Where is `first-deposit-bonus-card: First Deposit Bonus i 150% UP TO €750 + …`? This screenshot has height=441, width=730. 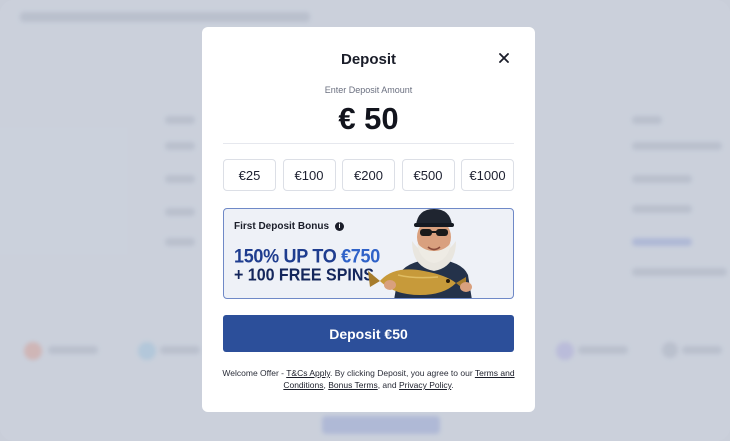
first-deposit-bonus-card: First Deposit Bonus i 150% UP TO €750 + … is located at coordinates (368, 253).